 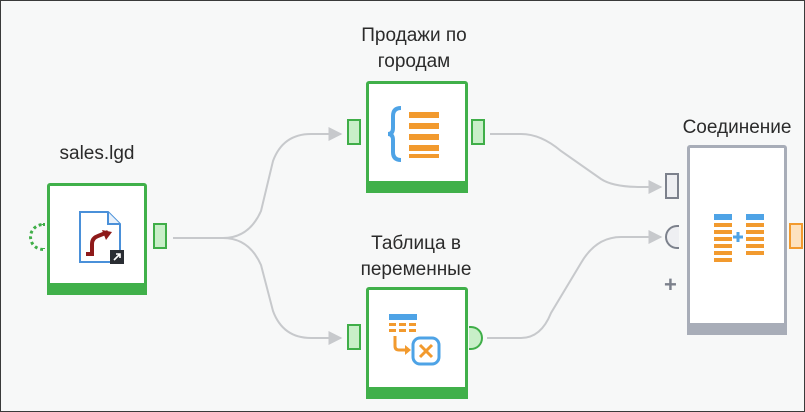 I want to click on node-table-to-vars, so click(x=417, y=343).